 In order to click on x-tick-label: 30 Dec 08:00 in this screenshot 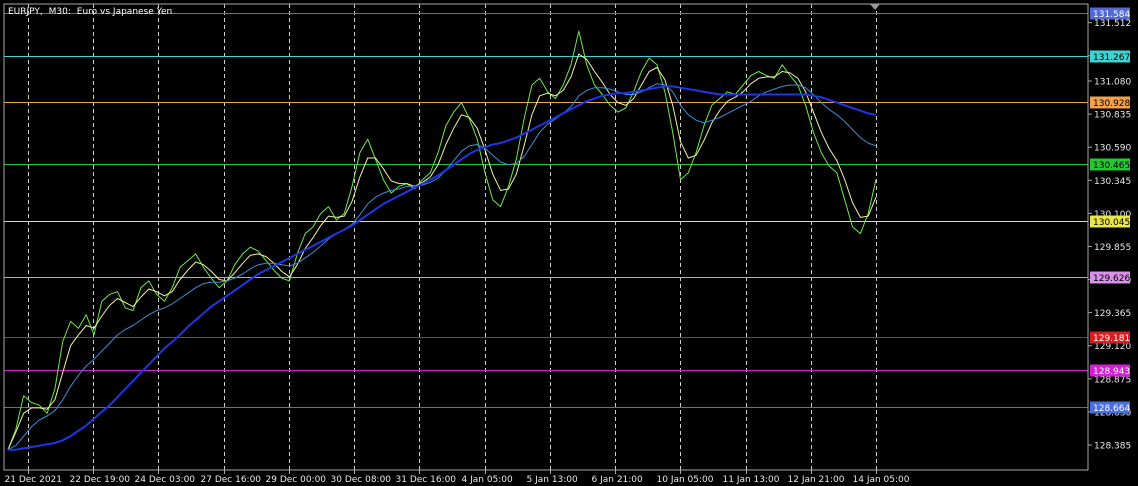, I will do `click(361, 480)`.